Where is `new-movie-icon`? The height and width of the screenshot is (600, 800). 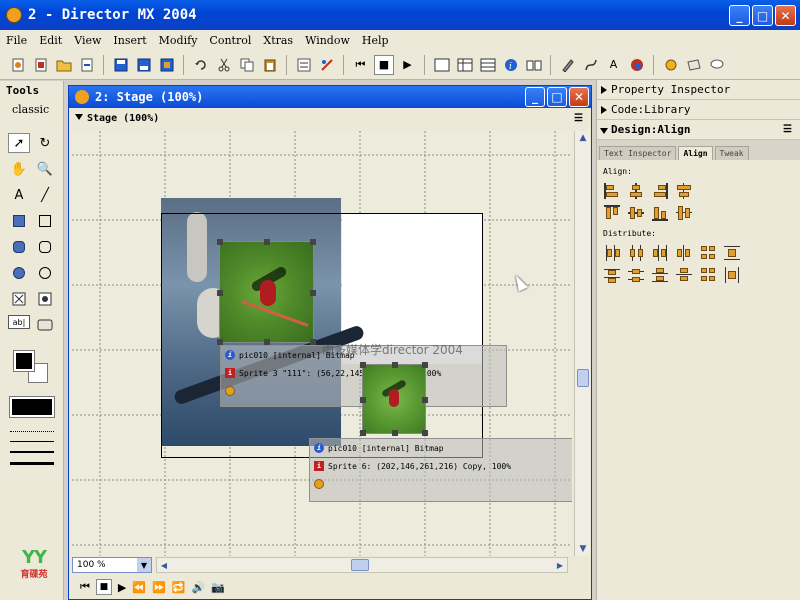 new-movie-icon is located at coordinates (17, 64).